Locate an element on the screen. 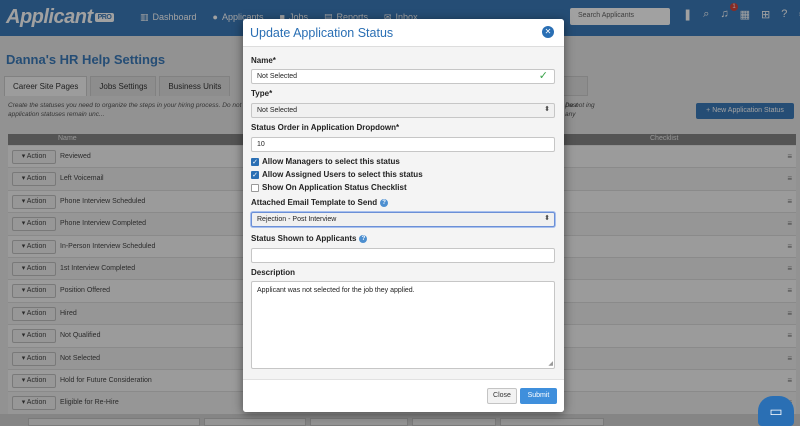 The width and height of the screenshot is (800, 426). type-label: Type* is located at coordinates (262, 93).